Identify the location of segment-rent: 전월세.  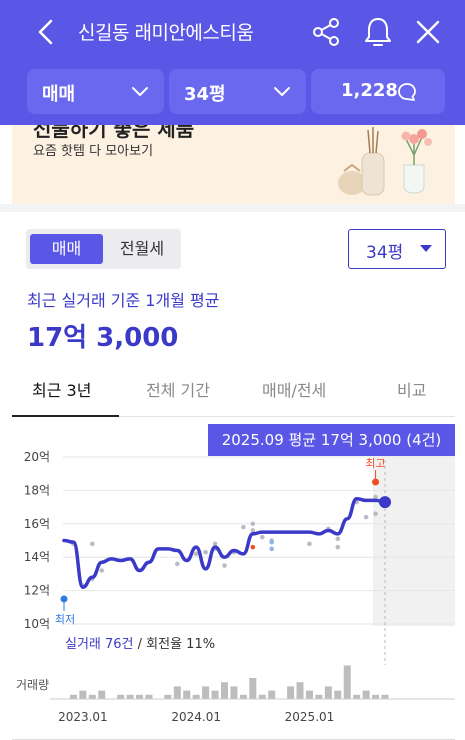
(142, 249).